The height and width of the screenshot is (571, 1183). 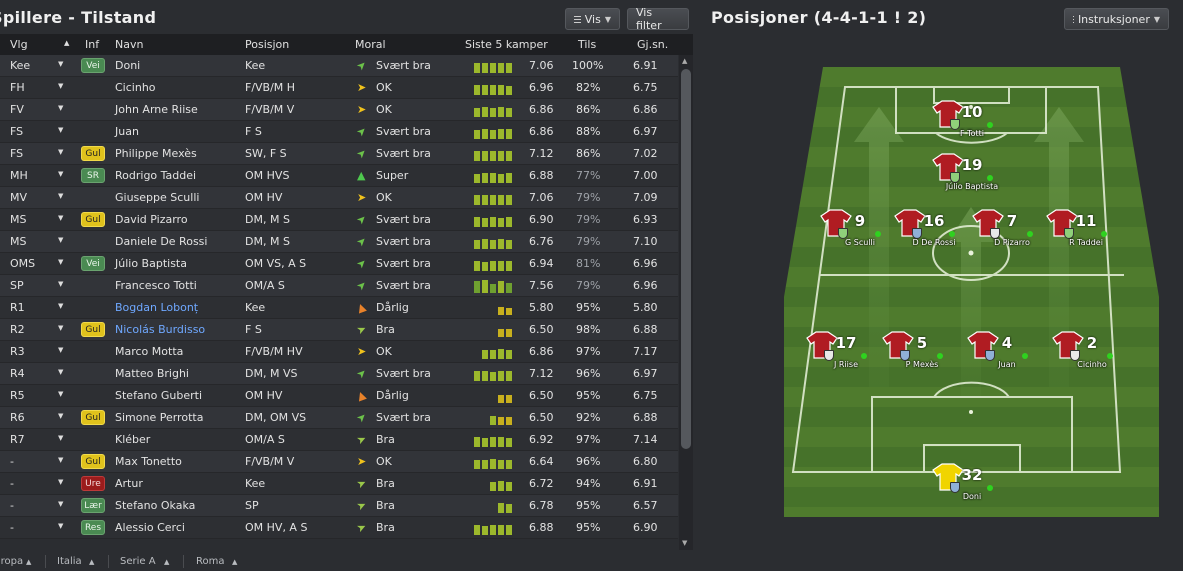 I want to click on player-marker: 10 F Totti, so click(x=972, y=125).